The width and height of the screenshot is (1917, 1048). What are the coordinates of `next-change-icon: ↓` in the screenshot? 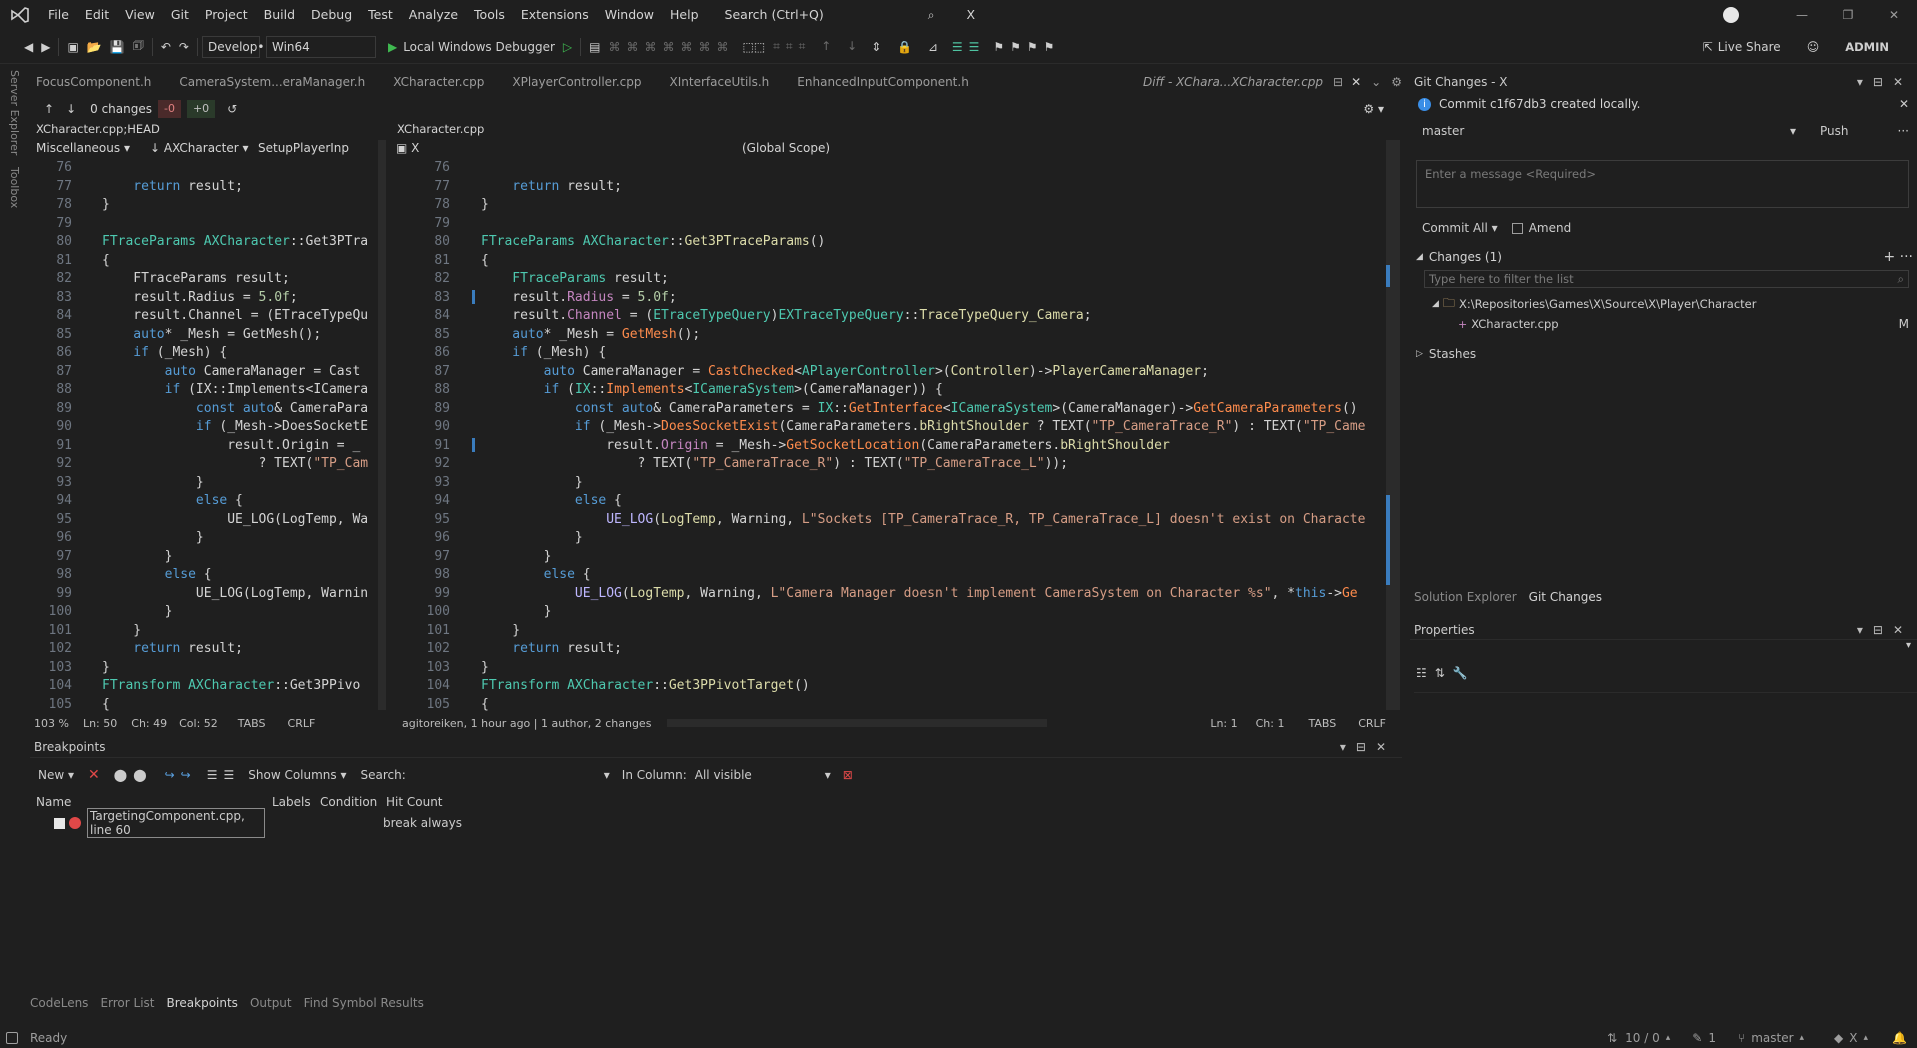 It's located at (71, 109).